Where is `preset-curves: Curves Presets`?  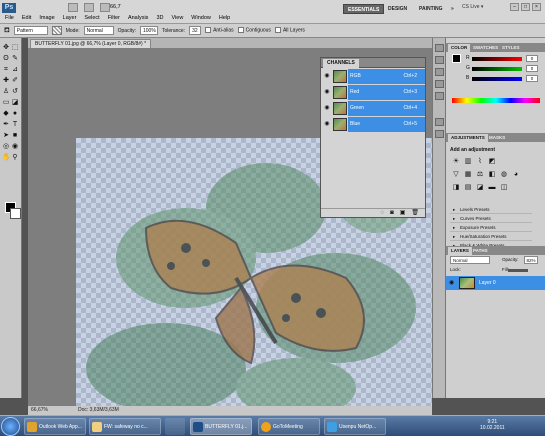 preset-curves: Curves Presets is located at coordinates (491, 219).